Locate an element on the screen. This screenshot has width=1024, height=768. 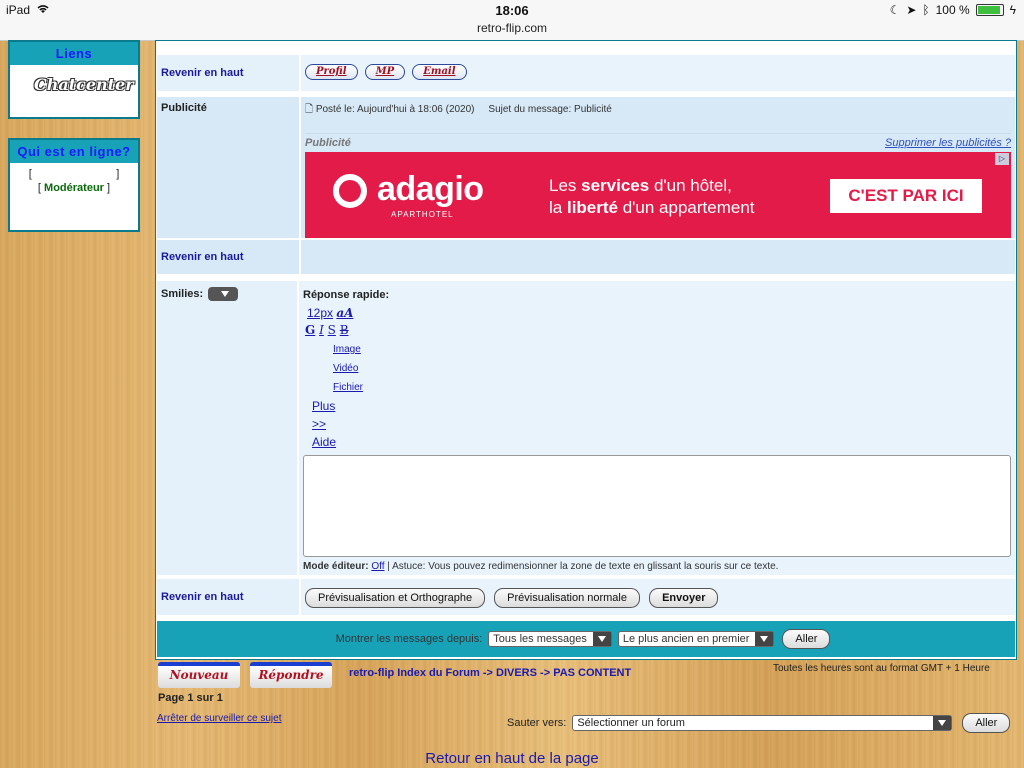
mod-label: Modérateur is located at coordinates (74, 188).